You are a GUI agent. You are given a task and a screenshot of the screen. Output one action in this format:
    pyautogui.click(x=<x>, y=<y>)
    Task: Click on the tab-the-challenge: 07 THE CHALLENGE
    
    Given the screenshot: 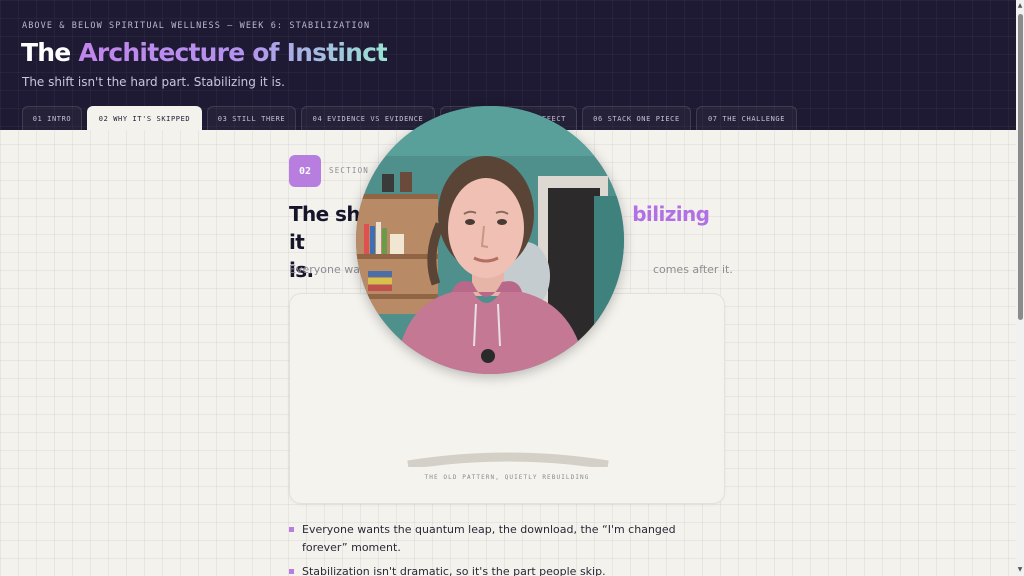 What is the action you would take?
    pyautogui.click(x=746, y=118)
    